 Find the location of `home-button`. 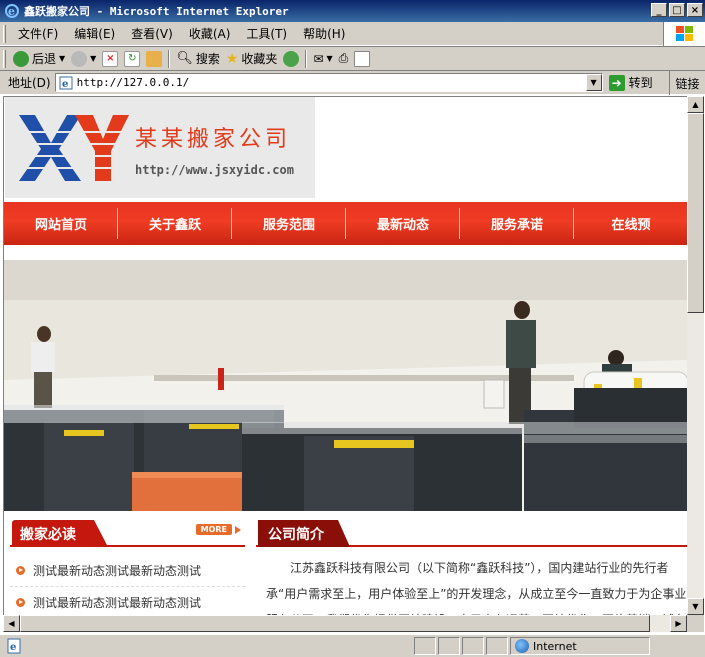

home-button is located at coordinates (154, 59).